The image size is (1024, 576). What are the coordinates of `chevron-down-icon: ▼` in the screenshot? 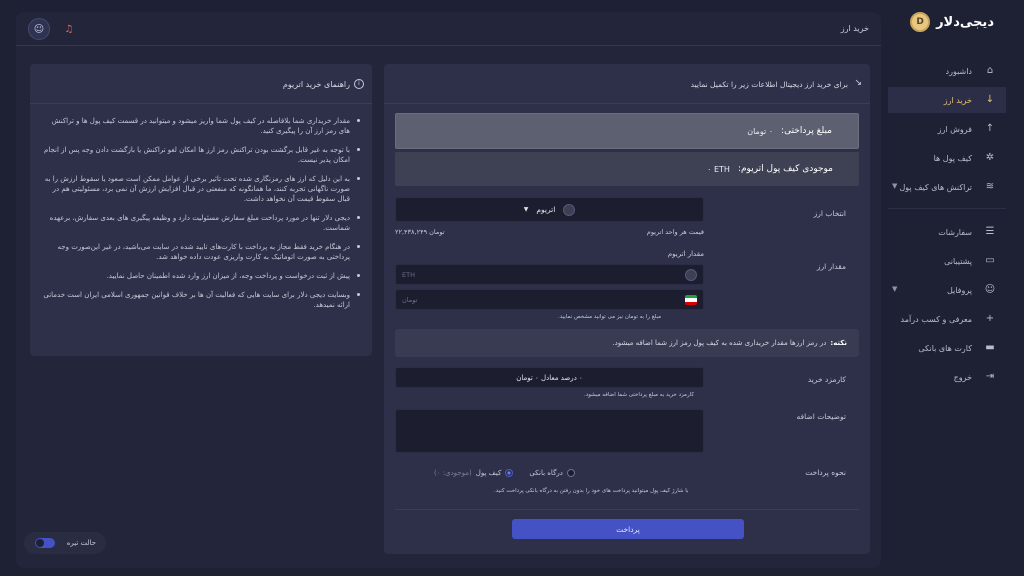 It's located at (895, 186).